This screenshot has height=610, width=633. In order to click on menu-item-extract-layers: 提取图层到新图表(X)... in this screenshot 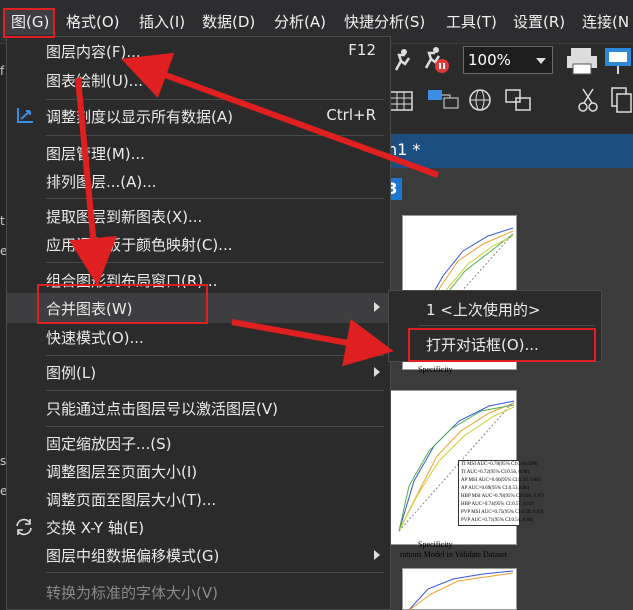, I will do `click(198, 216)`.